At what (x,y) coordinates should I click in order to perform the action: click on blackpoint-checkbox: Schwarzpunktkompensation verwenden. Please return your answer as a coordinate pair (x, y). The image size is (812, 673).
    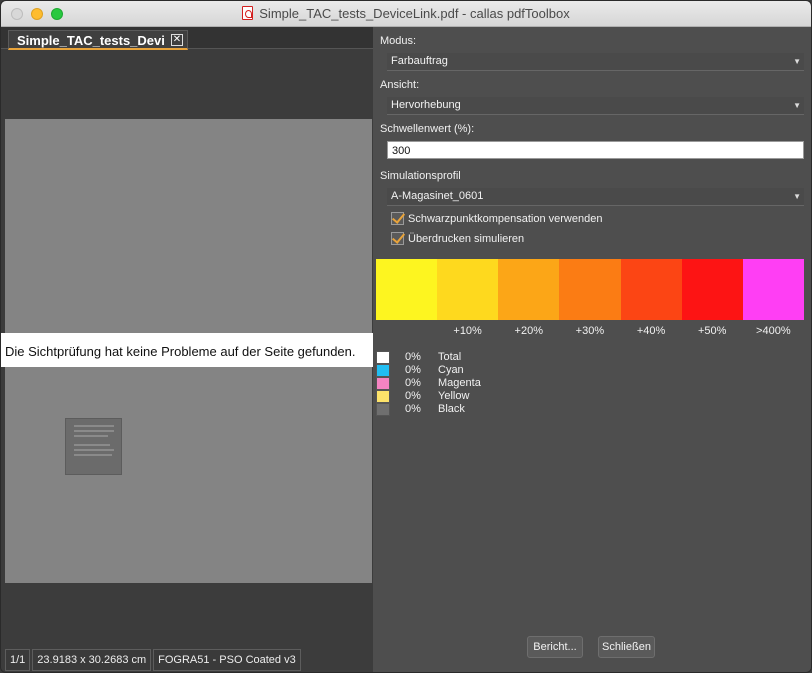
    Looking at the image, I should click on (496, 218).